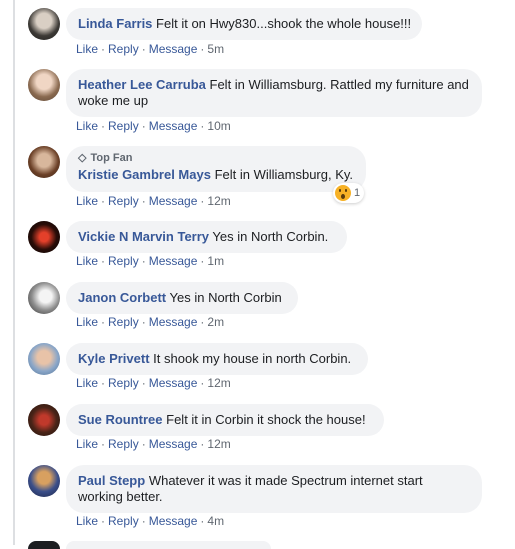  Describe the element at coordinates (105, 158) in the screenshot. I see `top-fan-badge: ◇ Top Fan` at that location.